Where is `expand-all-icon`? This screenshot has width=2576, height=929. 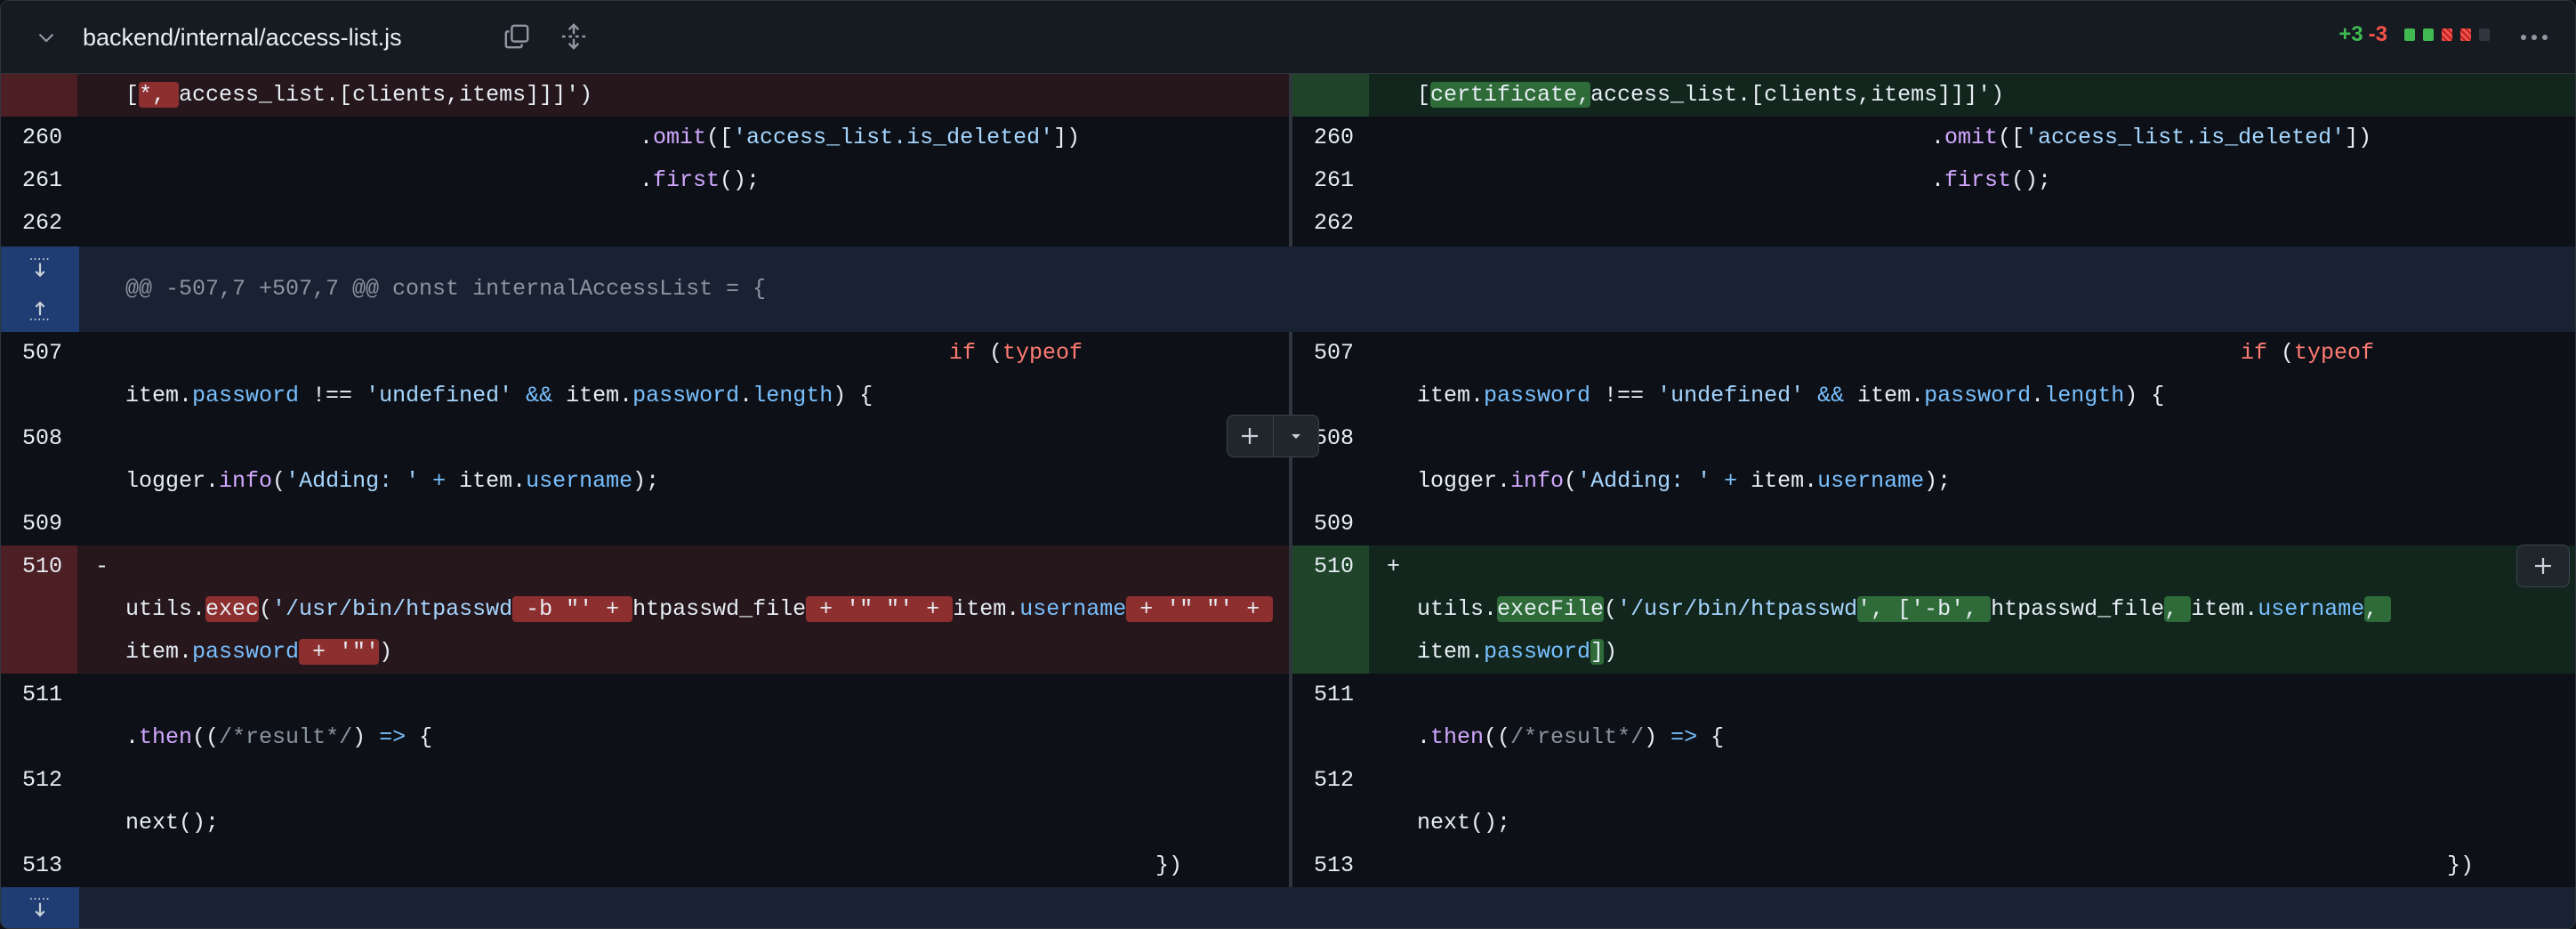 expand-all-icon is located at coordinates (574, 36).